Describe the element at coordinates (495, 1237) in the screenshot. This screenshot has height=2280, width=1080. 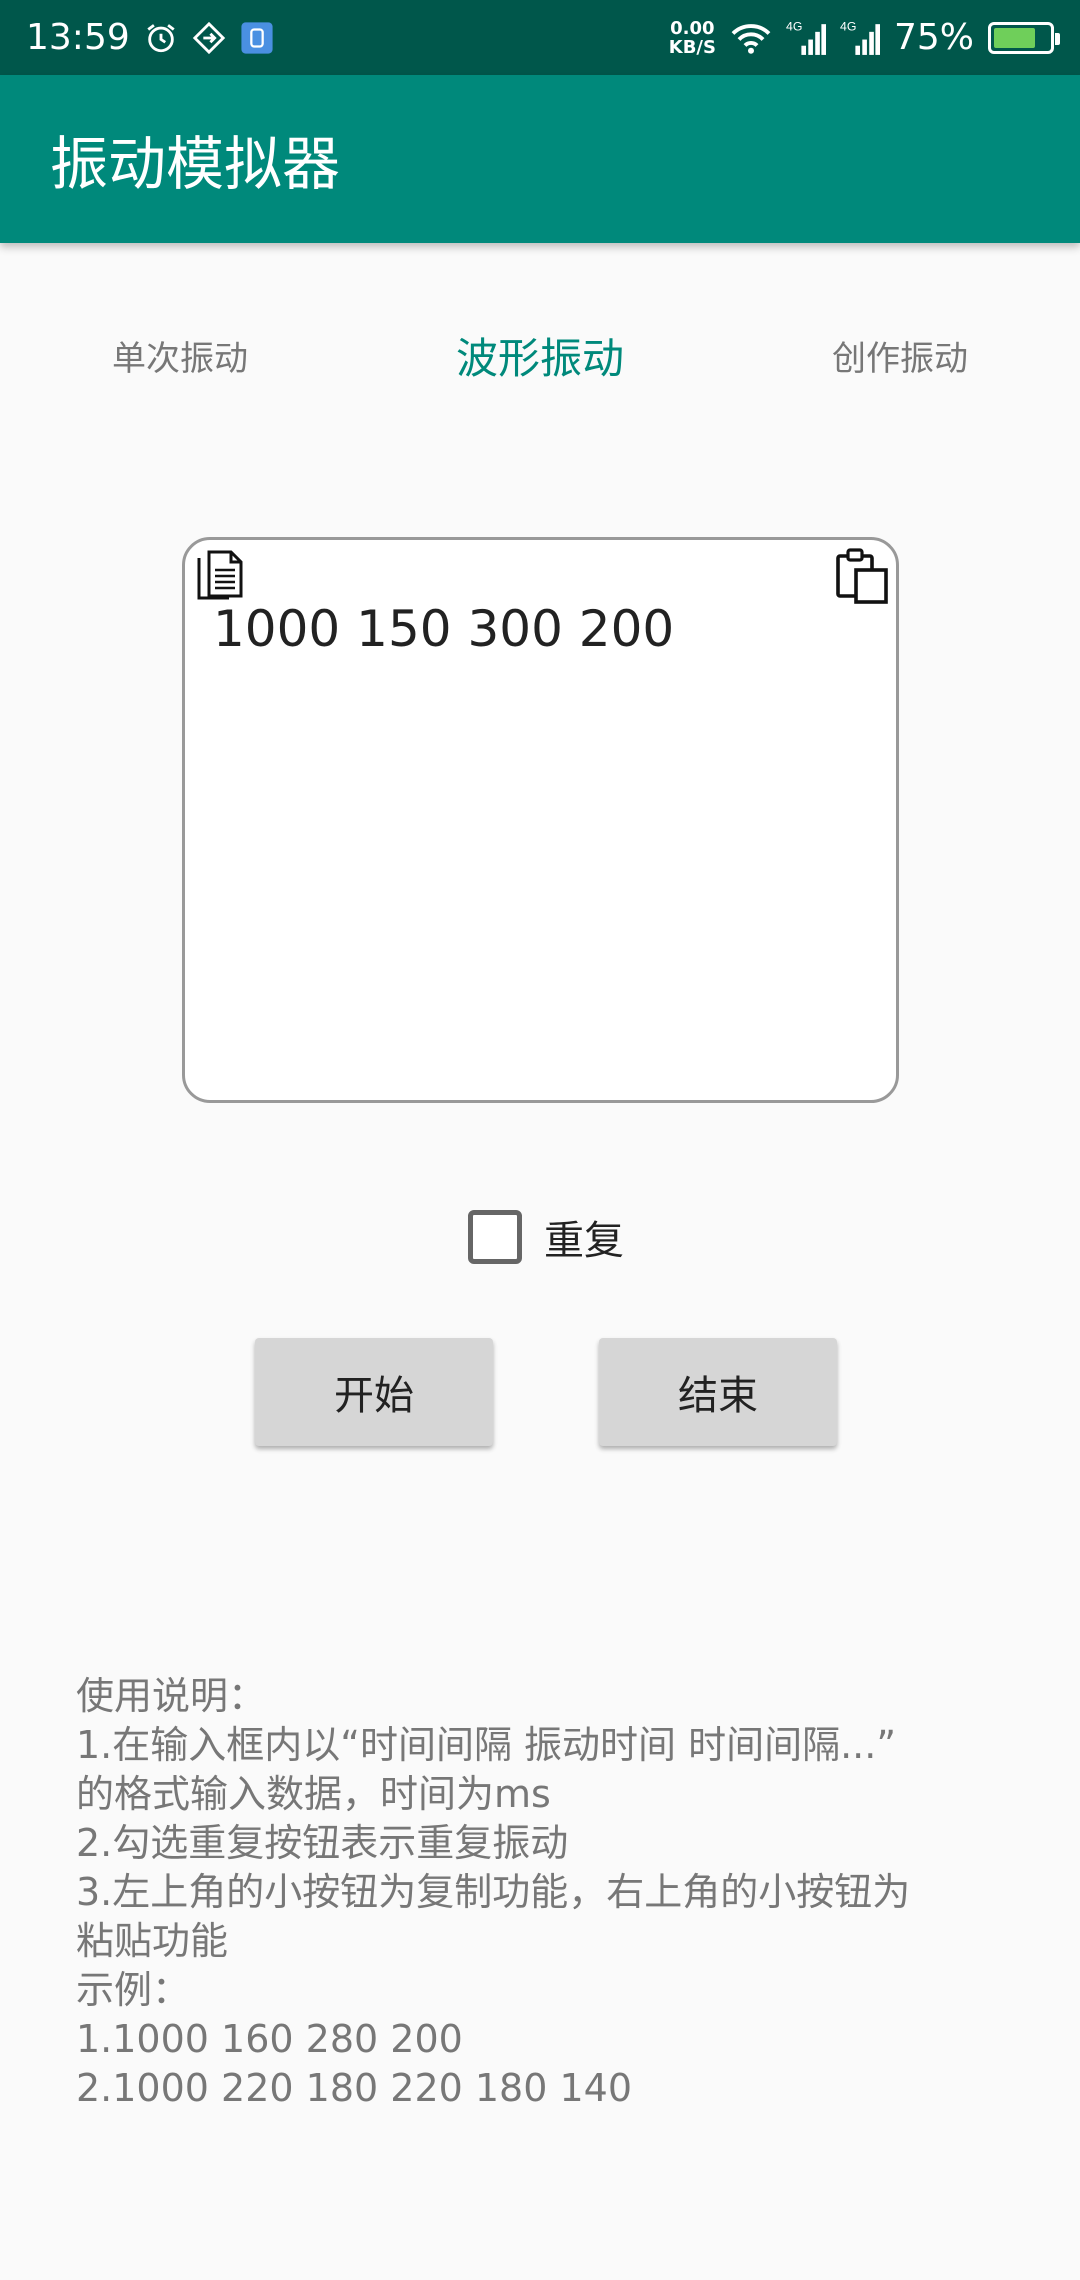
I see `repeat-checkbox` at that location.